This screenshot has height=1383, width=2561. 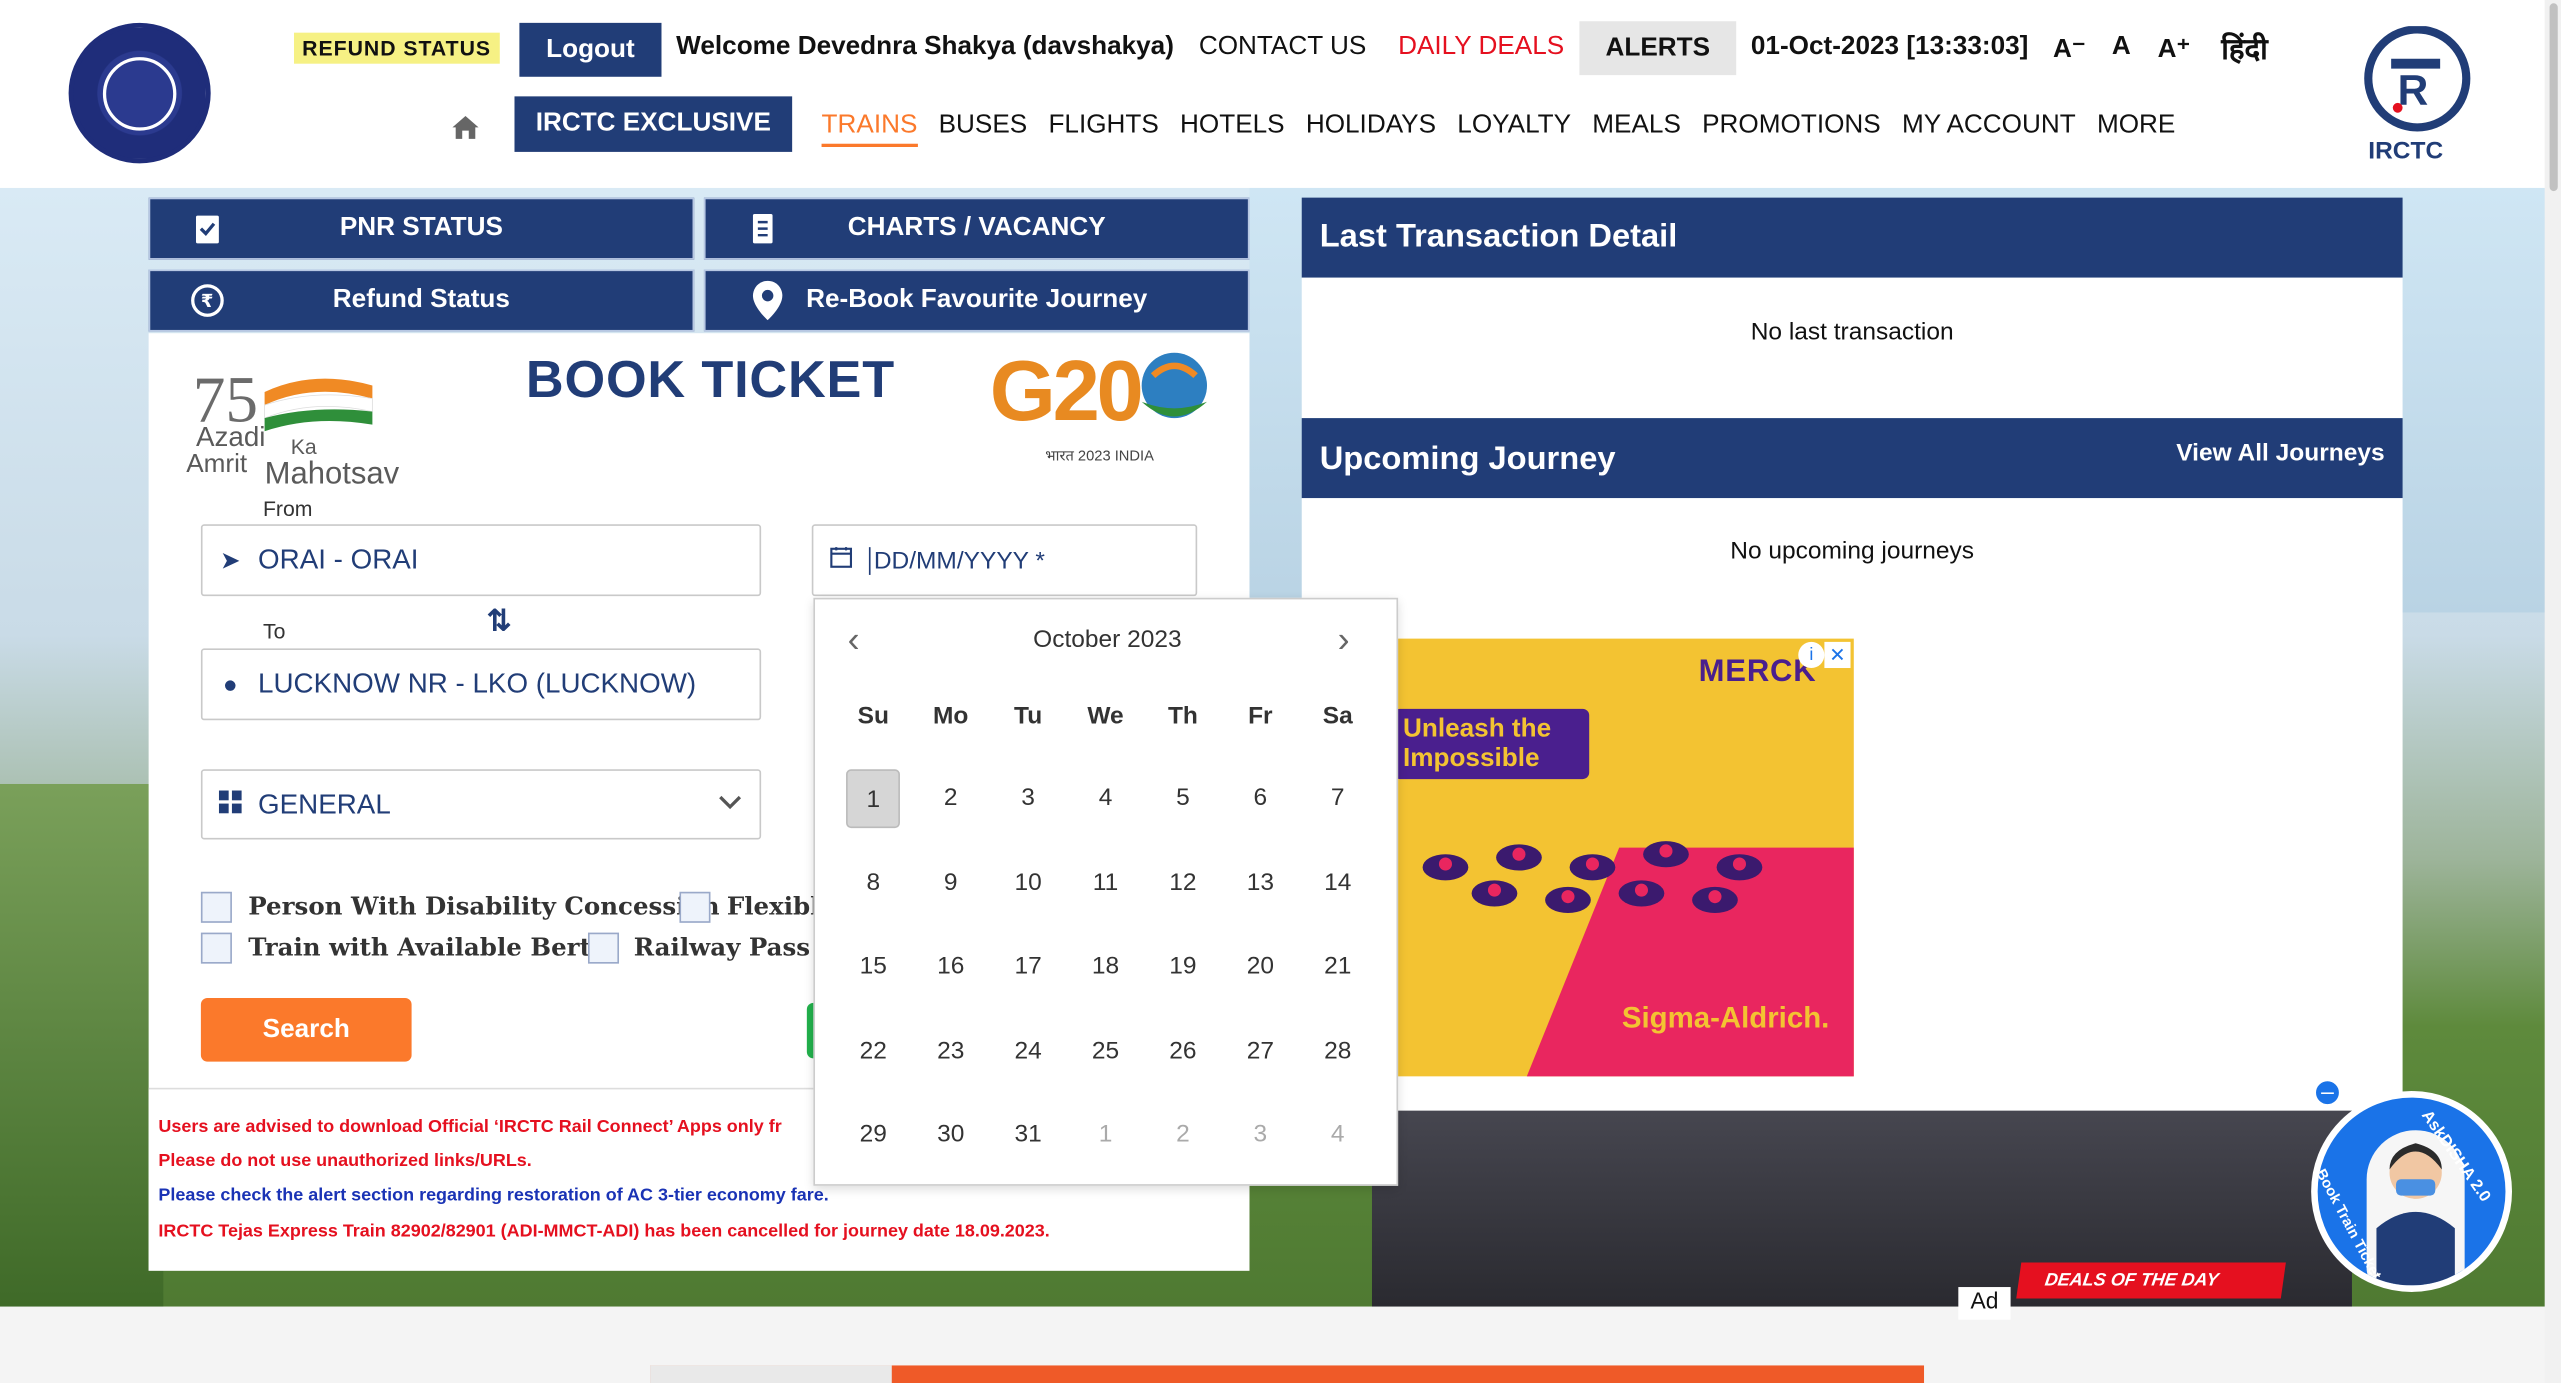 I want to click on day-cell: 22, so click(x=873, y=1051).